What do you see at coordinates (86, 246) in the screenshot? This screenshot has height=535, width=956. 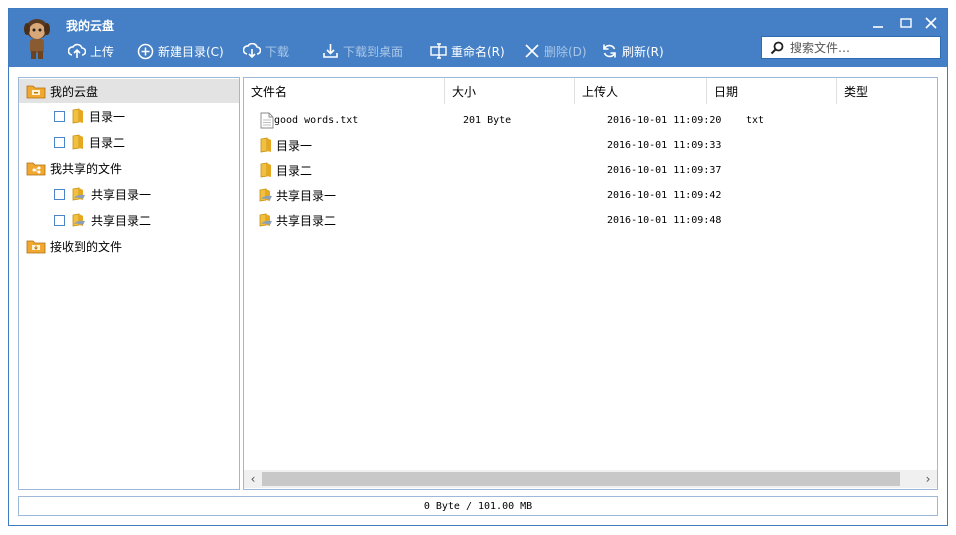 I see `tree-label: 接收到的文件` at bounding box center [86, 246].